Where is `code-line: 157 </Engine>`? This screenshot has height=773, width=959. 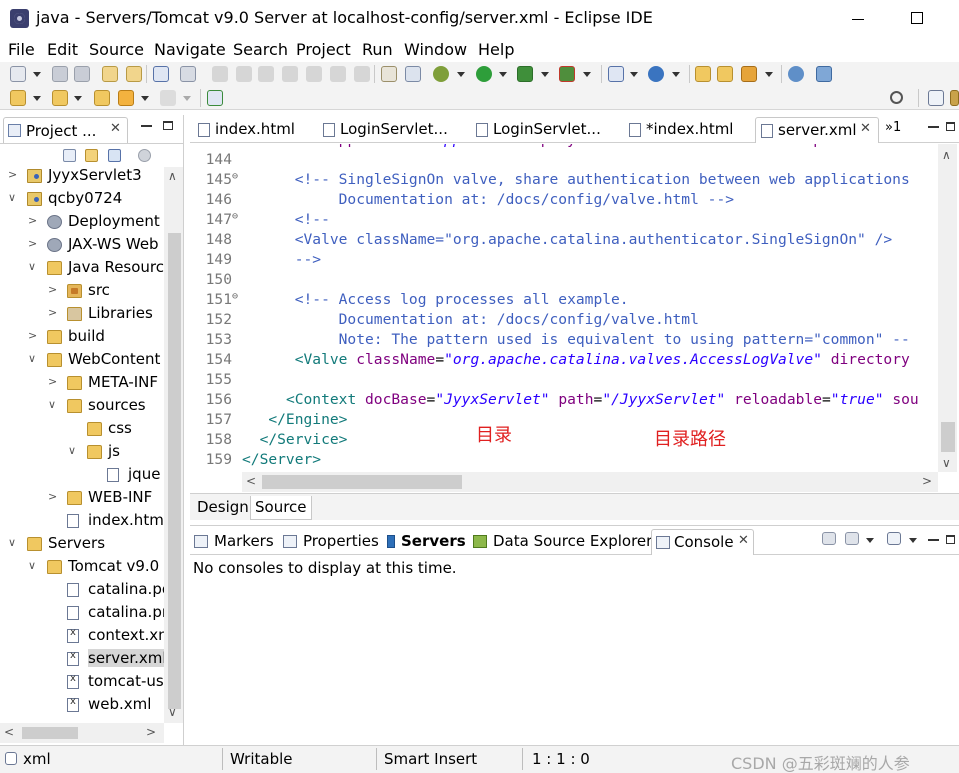 code-line: 157 </Engine> is located at coordinates (564, 421).